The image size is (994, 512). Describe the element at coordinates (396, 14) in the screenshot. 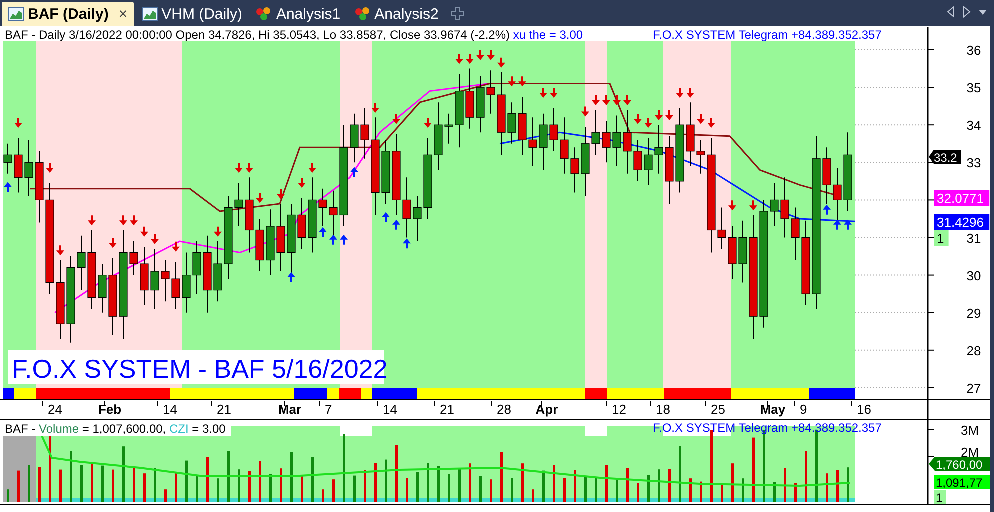

I see `chart-tab: Analysis2` at that location.